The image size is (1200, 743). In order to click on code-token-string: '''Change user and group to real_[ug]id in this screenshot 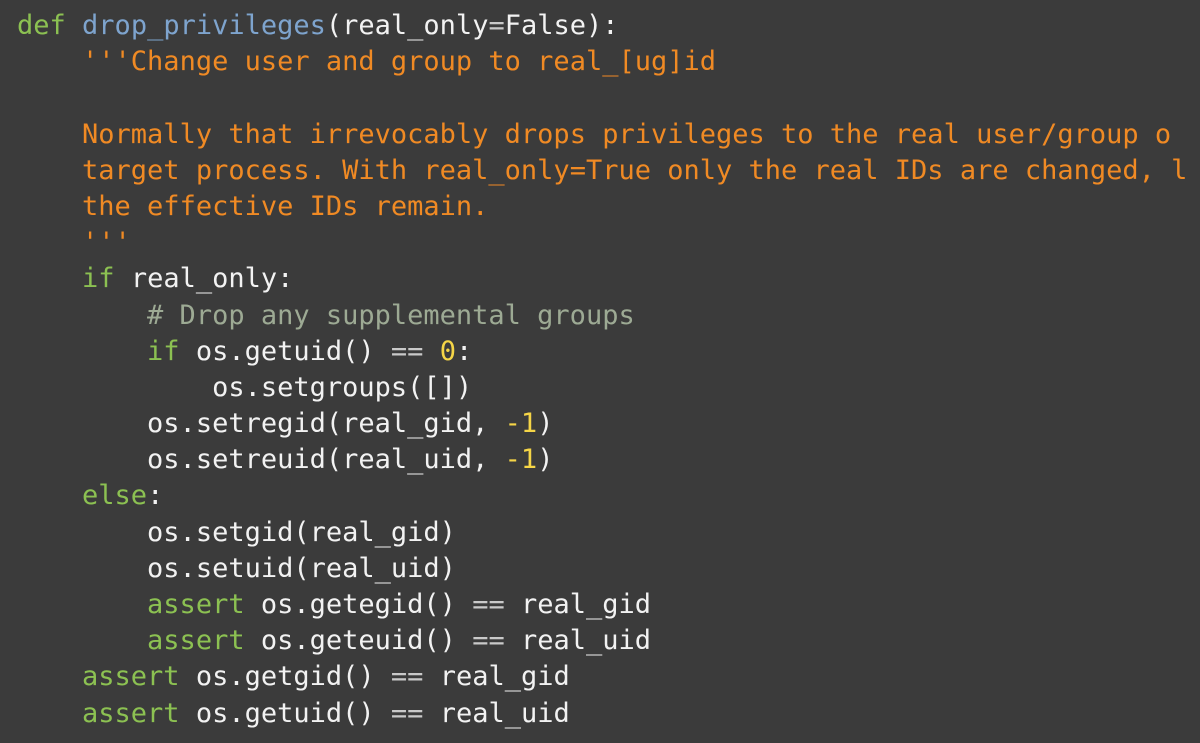, I will do `click(399, 62)`.